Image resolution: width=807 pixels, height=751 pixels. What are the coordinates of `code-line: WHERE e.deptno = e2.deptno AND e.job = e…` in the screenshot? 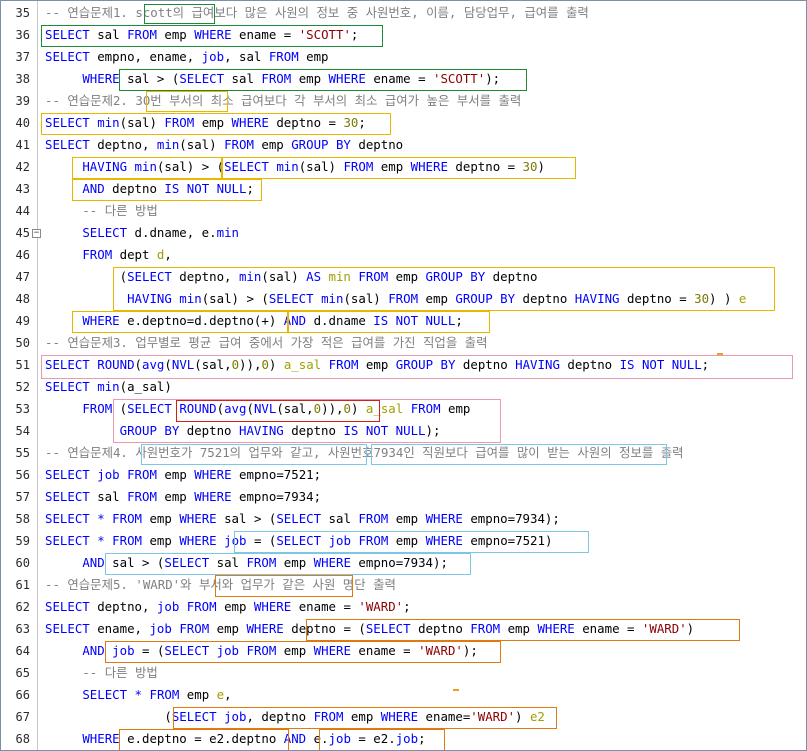 It's located at (235, 739).